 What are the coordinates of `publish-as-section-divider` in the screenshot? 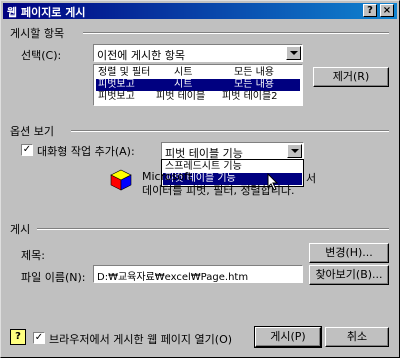 It's located at (213, 229).